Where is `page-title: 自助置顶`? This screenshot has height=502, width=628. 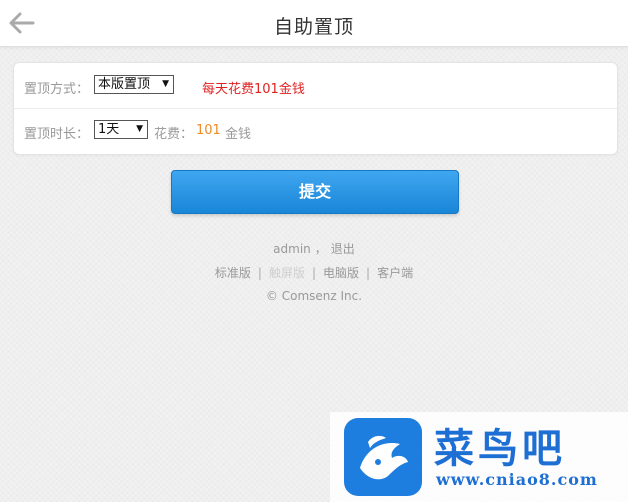 page-title: 自助置顶 is located at coordinates (313, 27).